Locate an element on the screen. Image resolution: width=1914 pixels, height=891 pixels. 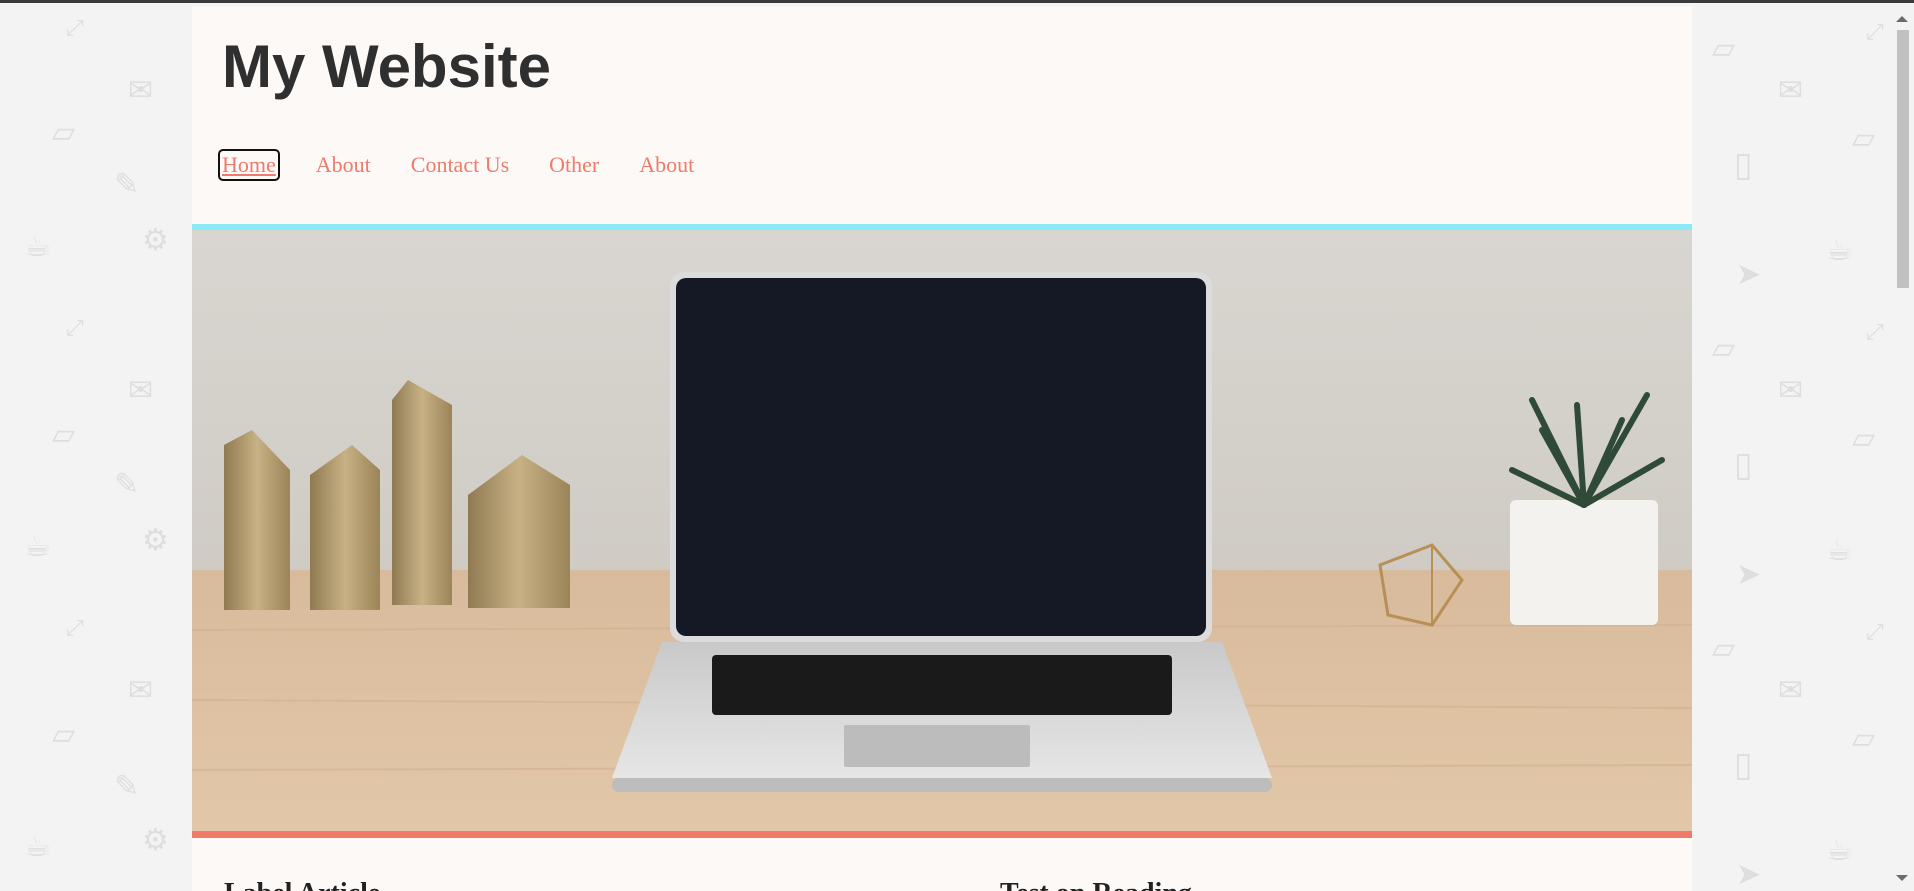
scrollbar-thumb is located at coordinates (1903, 159).